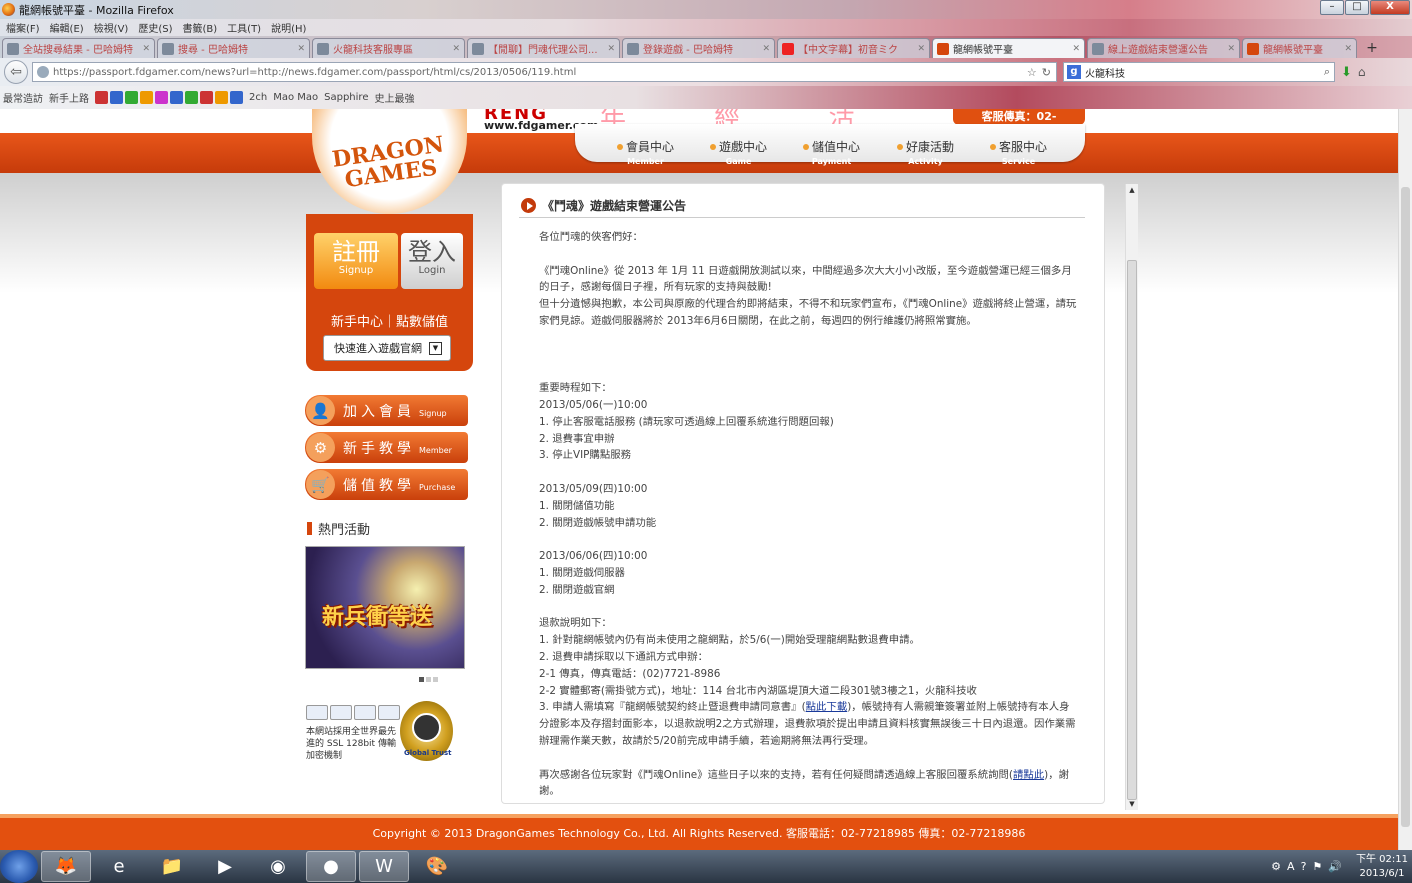 This screenshot has height=883, width=1412. Describe the element at coordinates (1132, 804) in the screenshot. I see `scroll-down-icon: ▼` at that location.